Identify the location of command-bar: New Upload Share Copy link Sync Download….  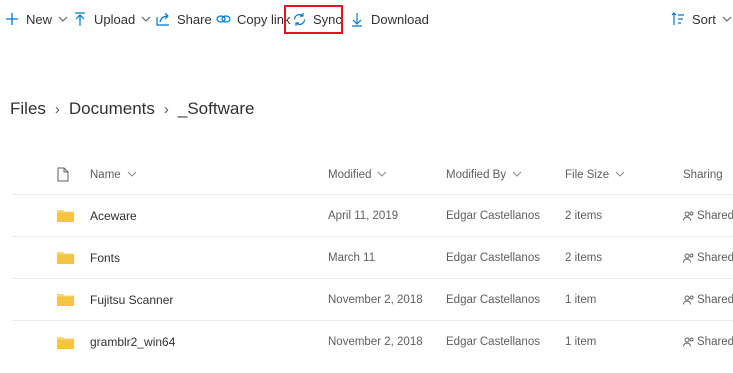
(366, 19).